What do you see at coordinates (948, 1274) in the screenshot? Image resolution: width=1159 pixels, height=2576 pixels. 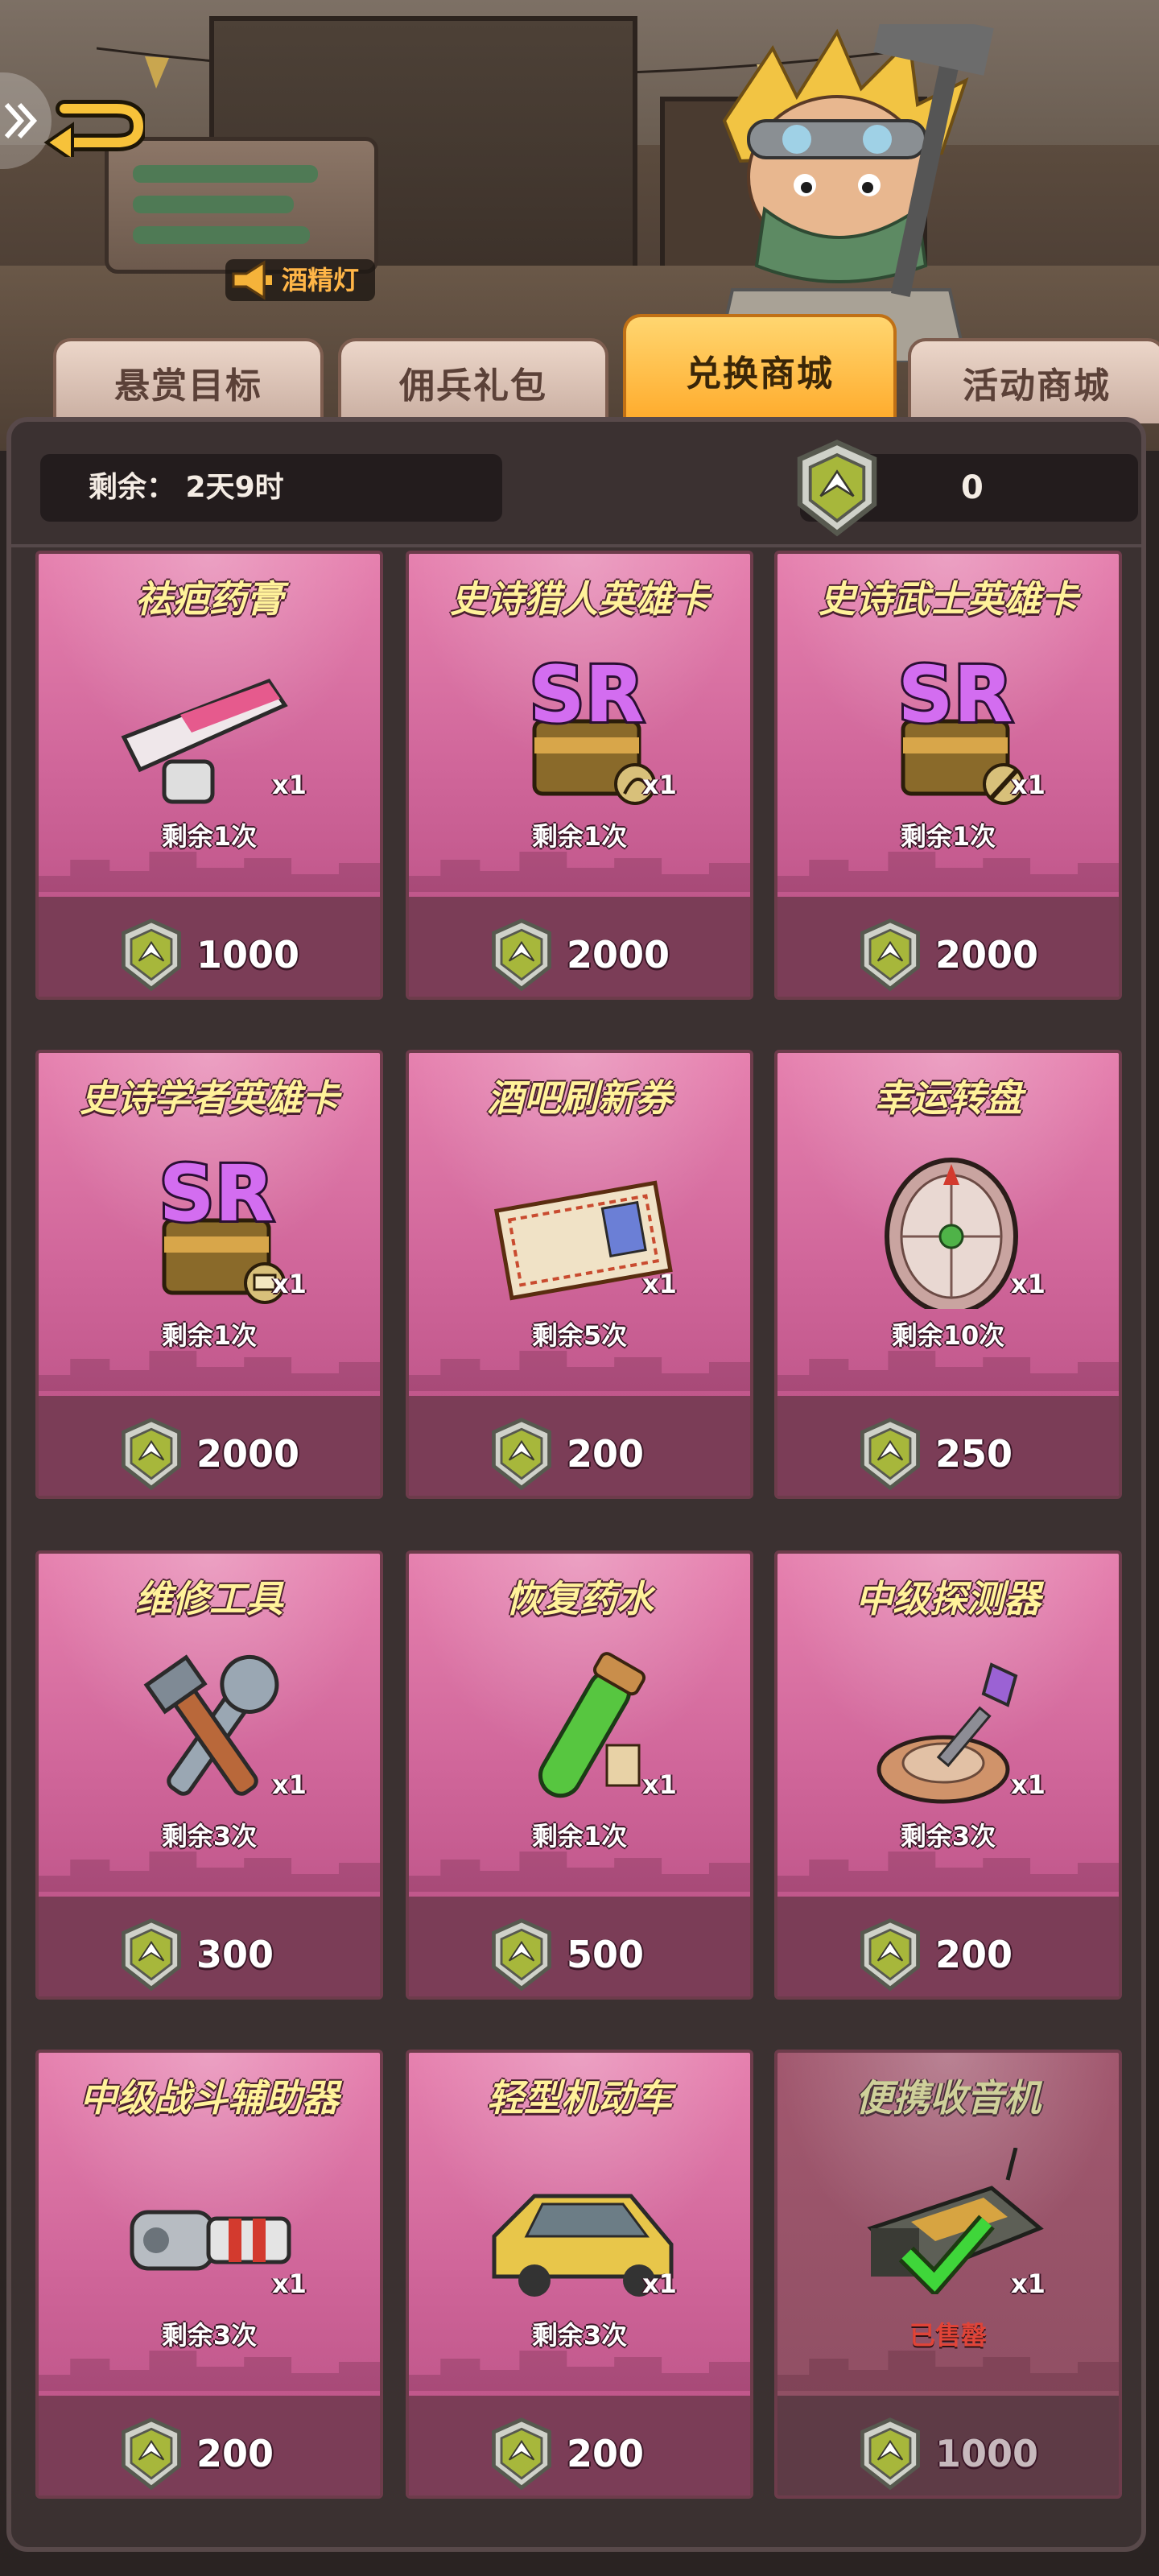 I see `shop-item-card: 幸运转盘 x1 剩余10次 250` at bounding box center [948, 1274].